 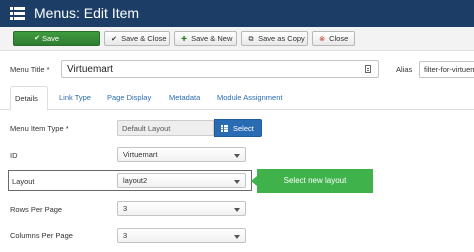 What do you see at coordinates (75, 97) in the screenshot?
I see `tab-link-type: Link Type` at bounding box center [75, 97].